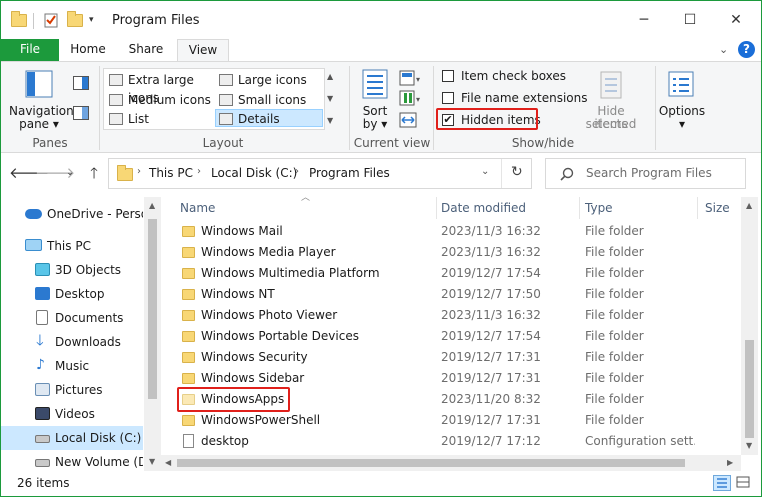  What do you see at coordinates (682, 124) in the screenshot?
I see `options-dropdown-icon: ▾` at bounding box center [682, 124].